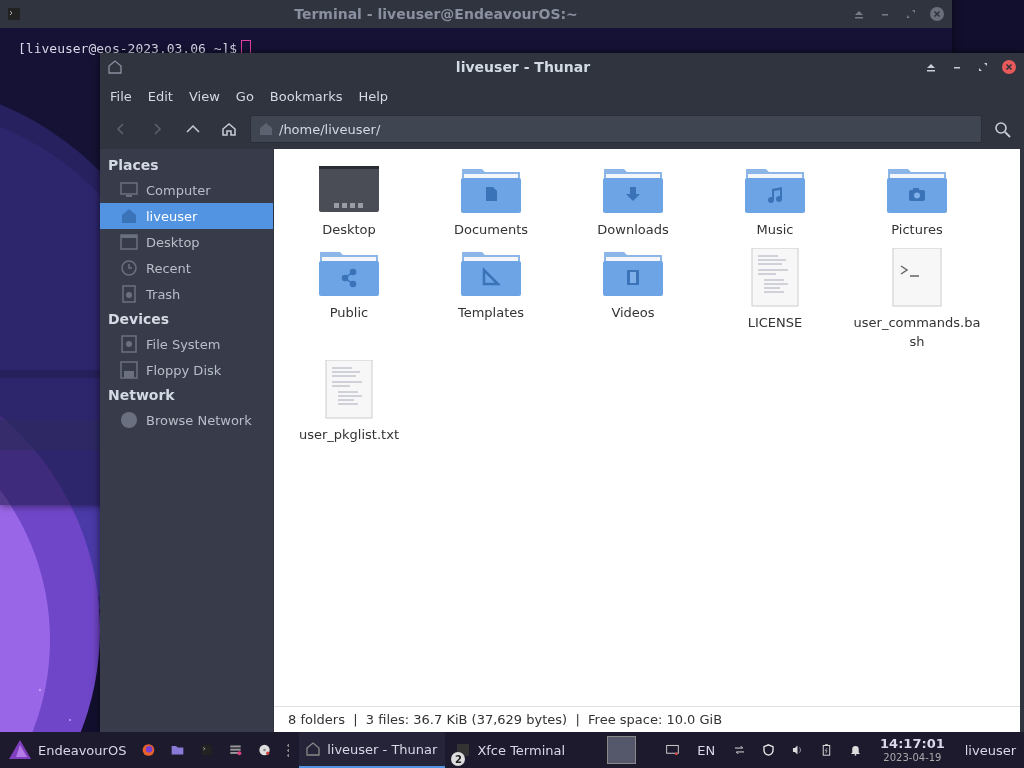 This screenshot has width=1024, height=768. Describe the element at coordinates (133, 165) in the screenshot. I see `sidebar-heading: Places` at that location.